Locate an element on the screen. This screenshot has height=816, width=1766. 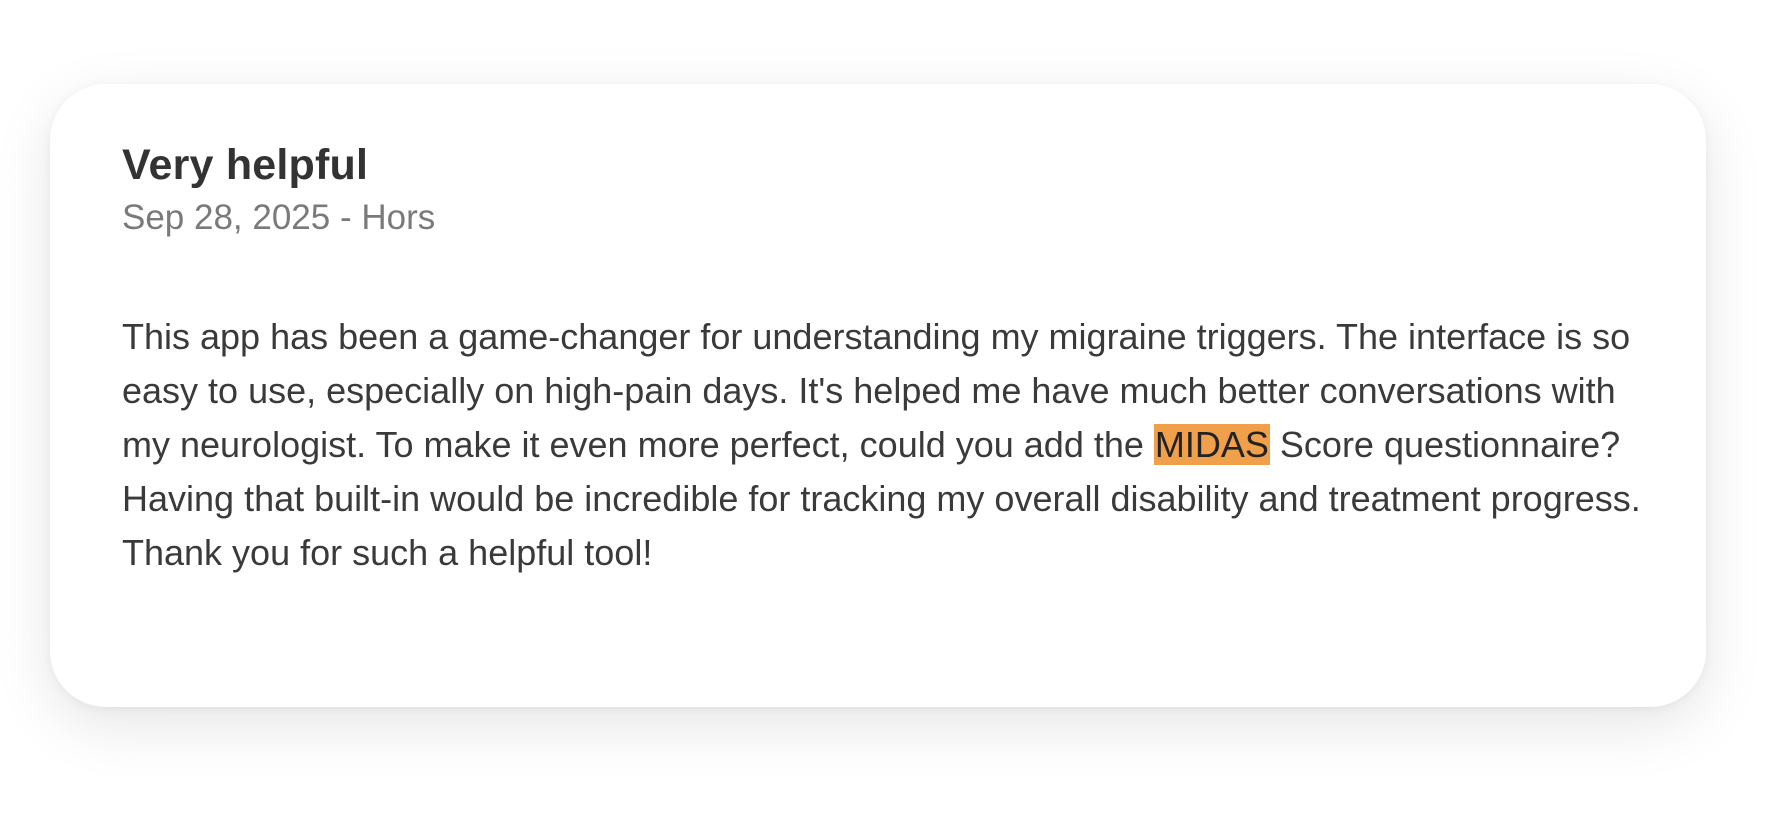
review-date: Sep 28, 2025 is located at coordinates (226, 217).